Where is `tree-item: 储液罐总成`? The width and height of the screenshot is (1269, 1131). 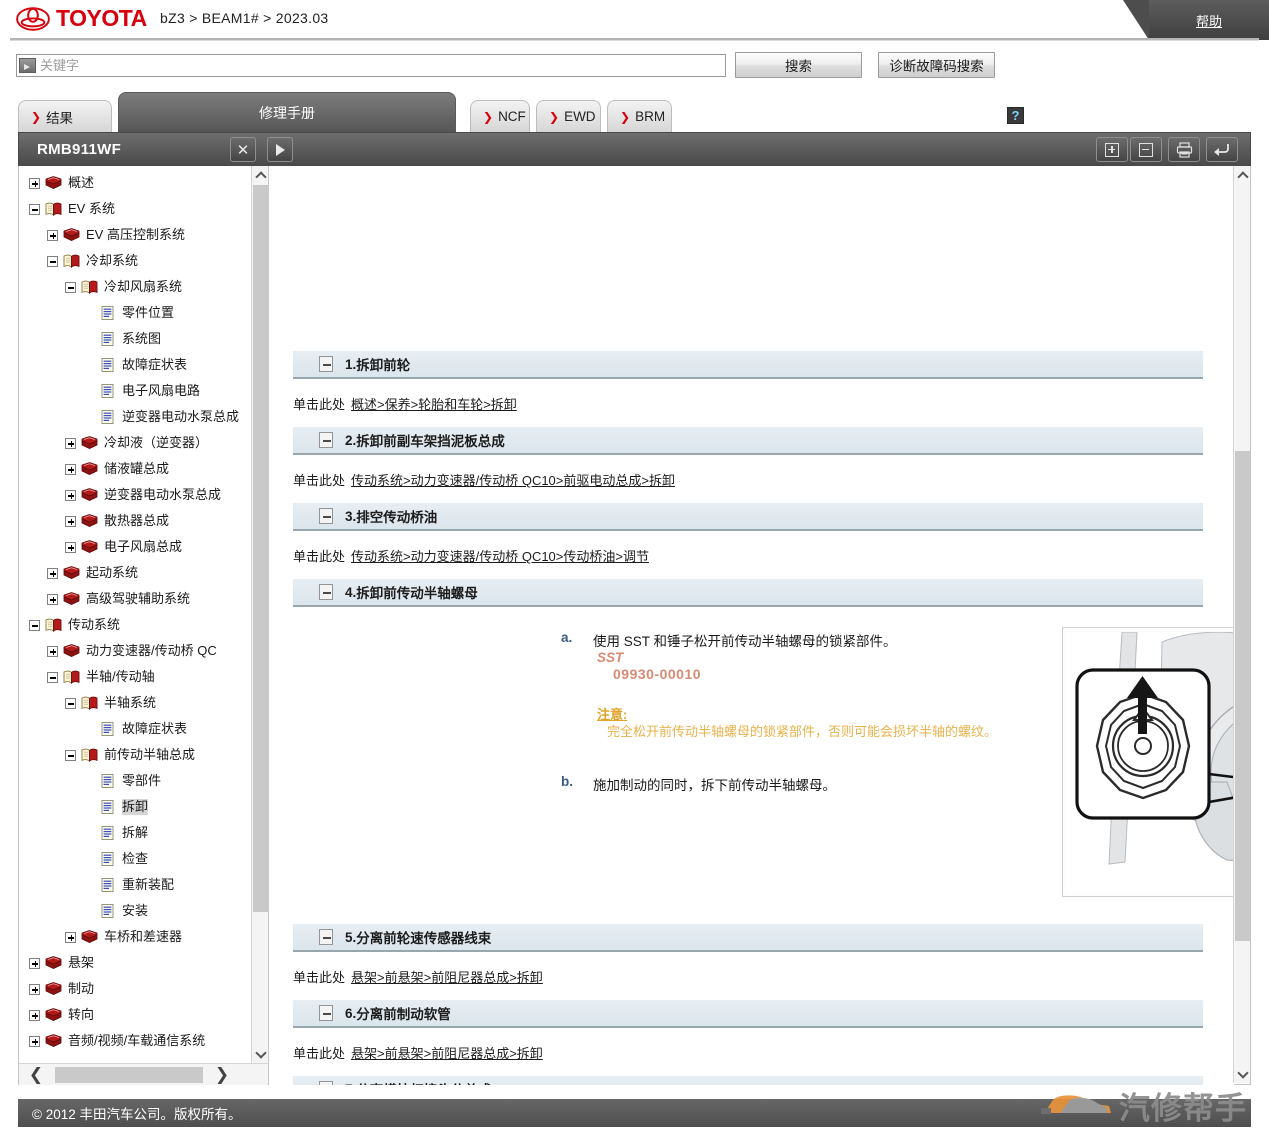
tree-item: 储液罐总成 is located at coordinates (135, 469).